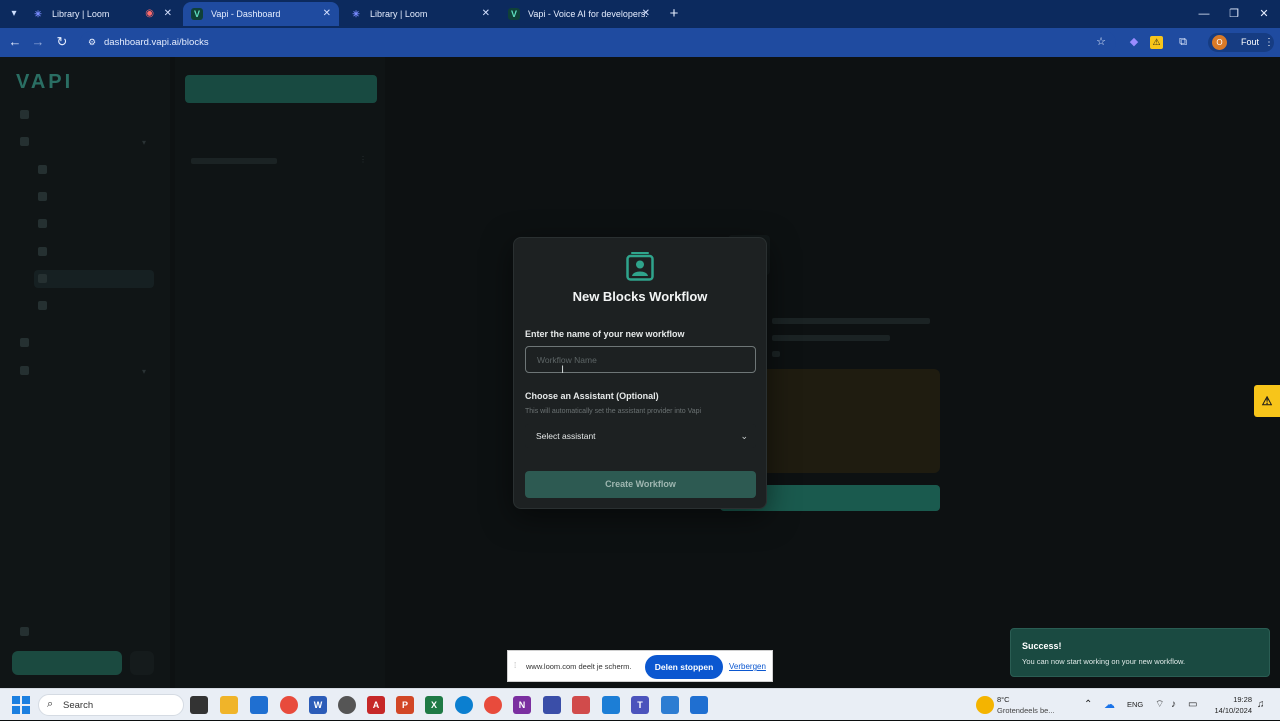  Describe the element at coordinates (1234, 14) in the screenshot. I see `maximize-button: ❐` at that location.